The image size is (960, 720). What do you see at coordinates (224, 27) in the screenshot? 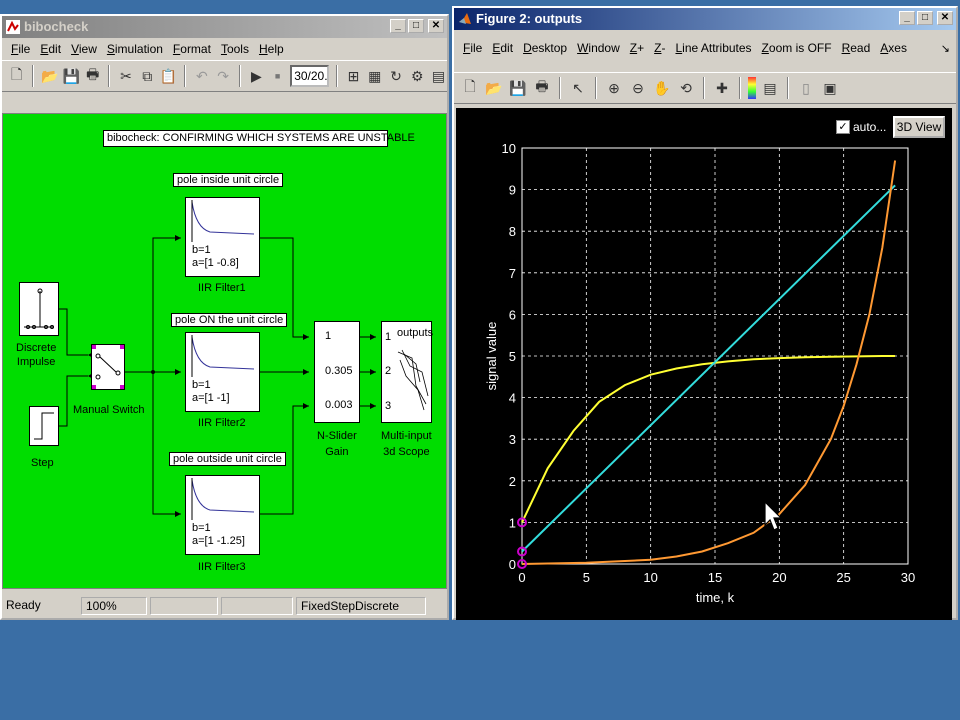
I see `simulink-titlebar: bibocheck _ □ ✕` at bounding box center [224, 27].